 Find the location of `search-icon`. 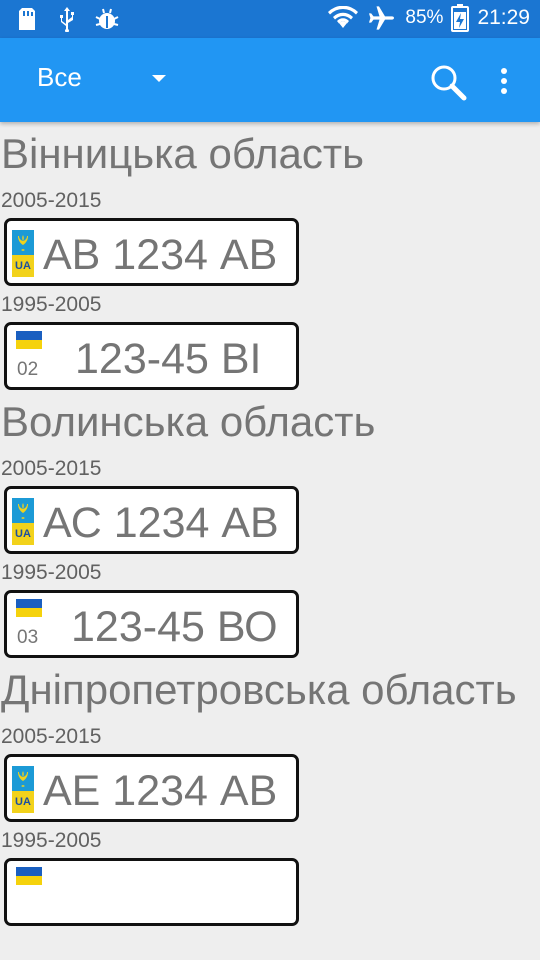

search-icon is located at coordinates (449, 83).